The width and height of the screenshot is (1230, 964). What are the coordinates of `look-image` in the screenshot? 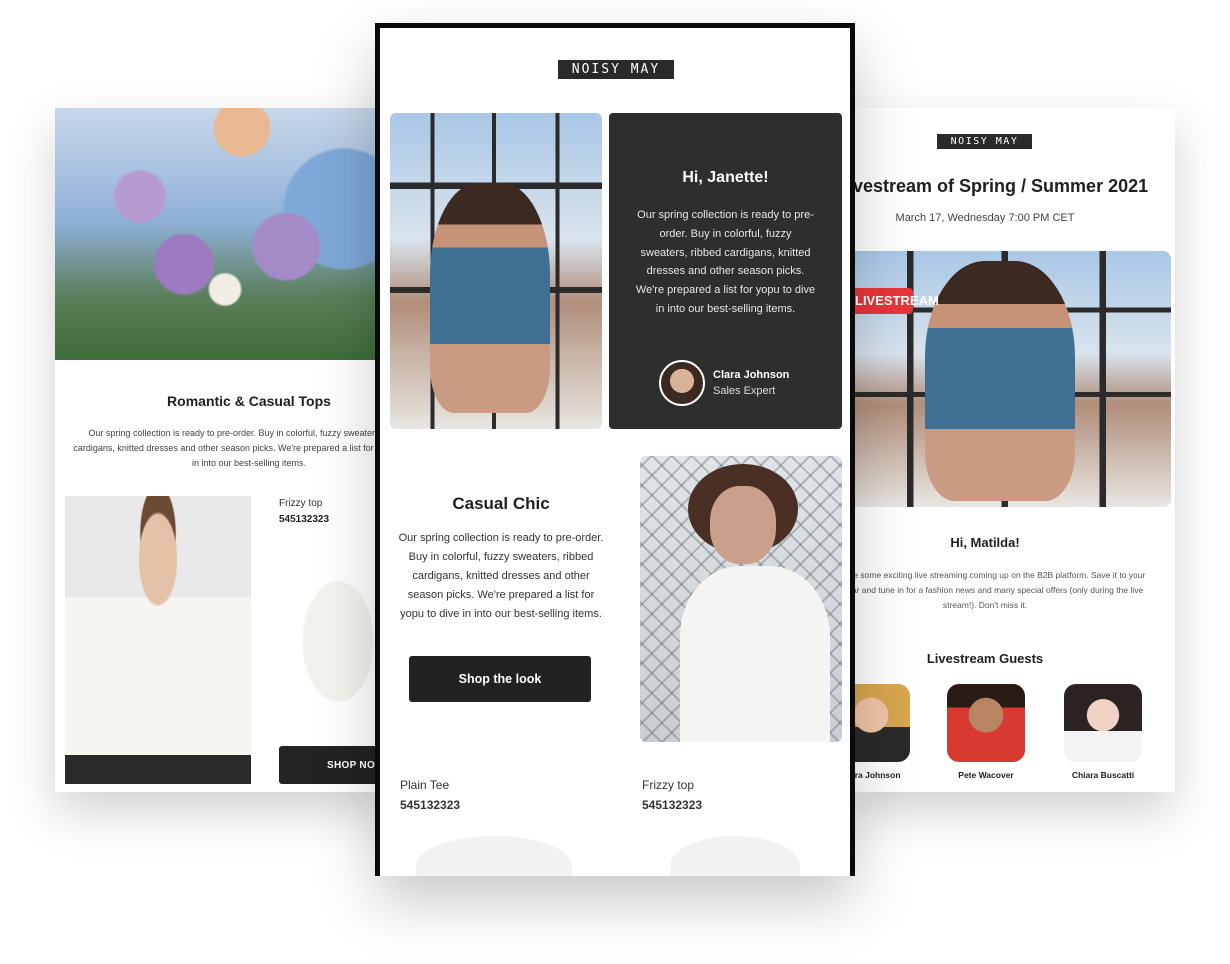 It's located at (741, 599).